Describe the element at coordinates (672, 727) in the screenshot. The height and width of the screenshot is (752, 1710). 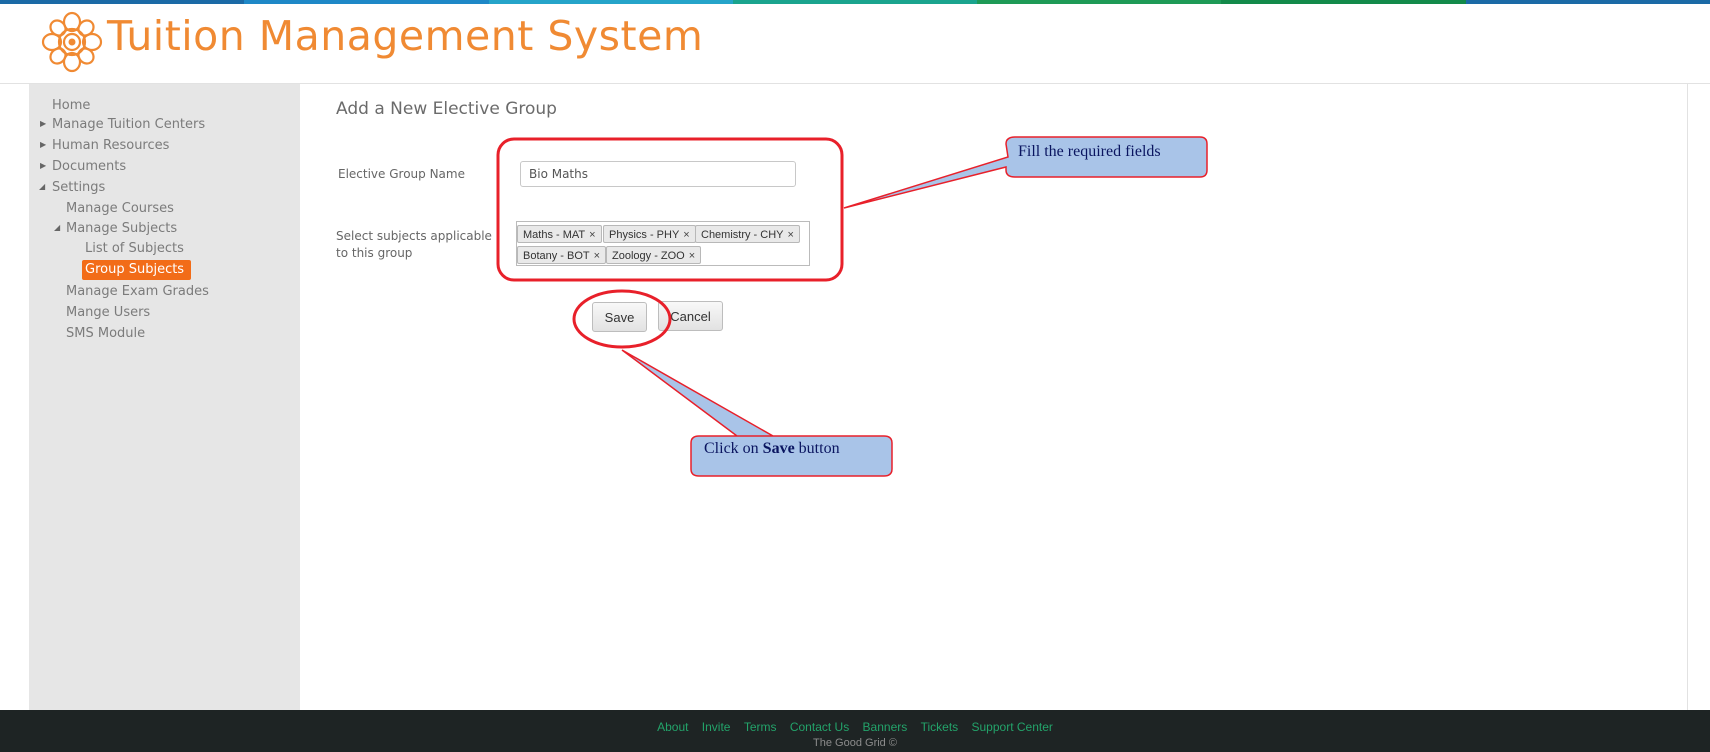
I see `footer-link-about: About` at that location.